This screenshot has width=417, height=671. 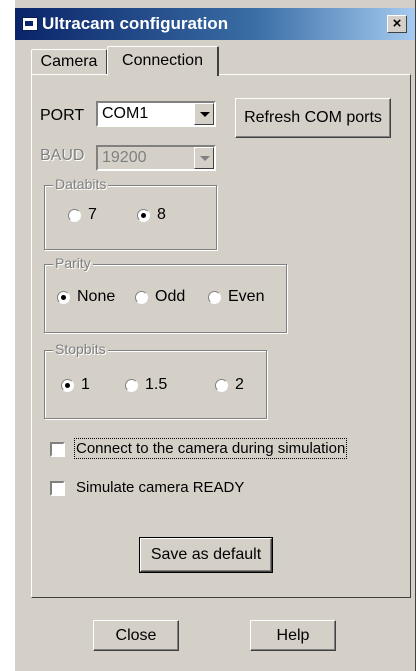 What do you see at coordinates (130, 213) in the screenshot?
I see `databits-group: Databits 7 8` at bounding box center [130, 213].